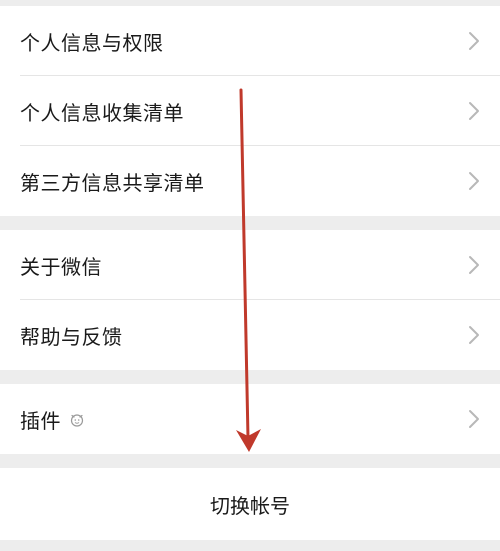 The image size is (500, 551). I want to click on row-plugins: 插件, so click(250, 419).